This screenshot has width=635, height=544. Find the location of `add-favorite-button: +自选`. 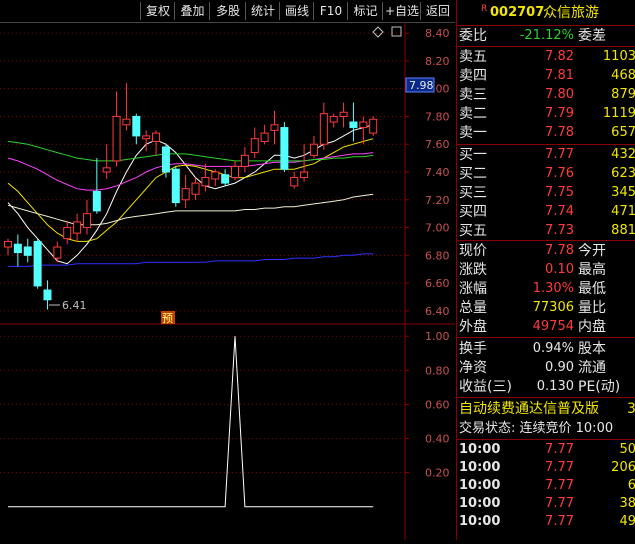

add-favorite-button: +自选 is located at coordinates (401, 11).